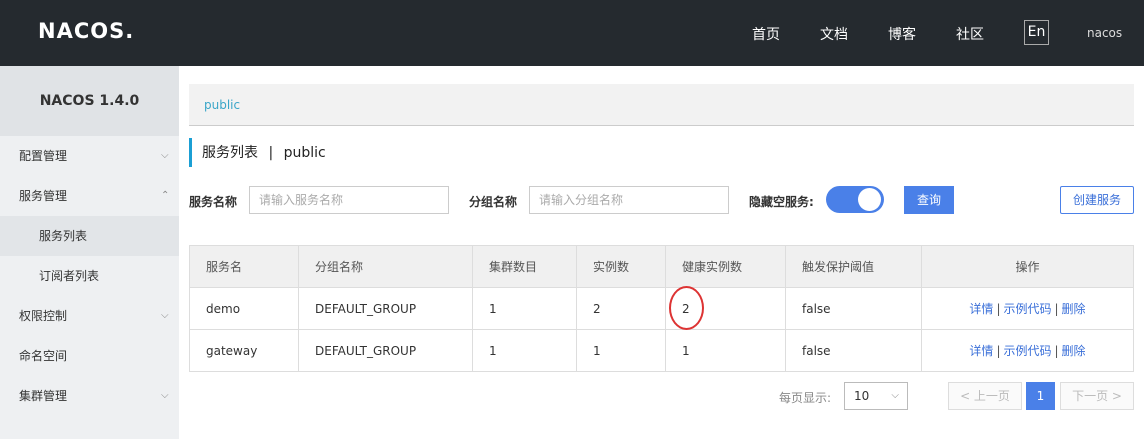 This screenshot has height=439, width=1144. I want to click on nav-home: 首页, so click(766, 34).